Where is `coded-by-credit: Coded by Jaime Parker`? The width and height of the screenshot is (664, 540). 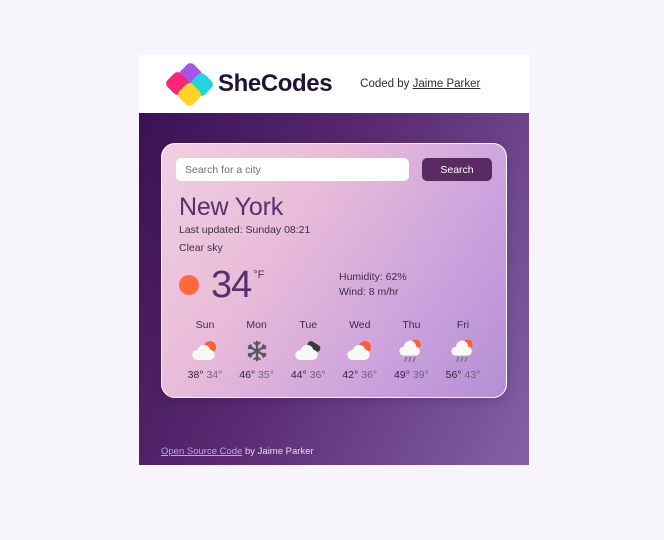
coded-by-credit: Coded by Jaime Parker is located at coordinates (420, 84).